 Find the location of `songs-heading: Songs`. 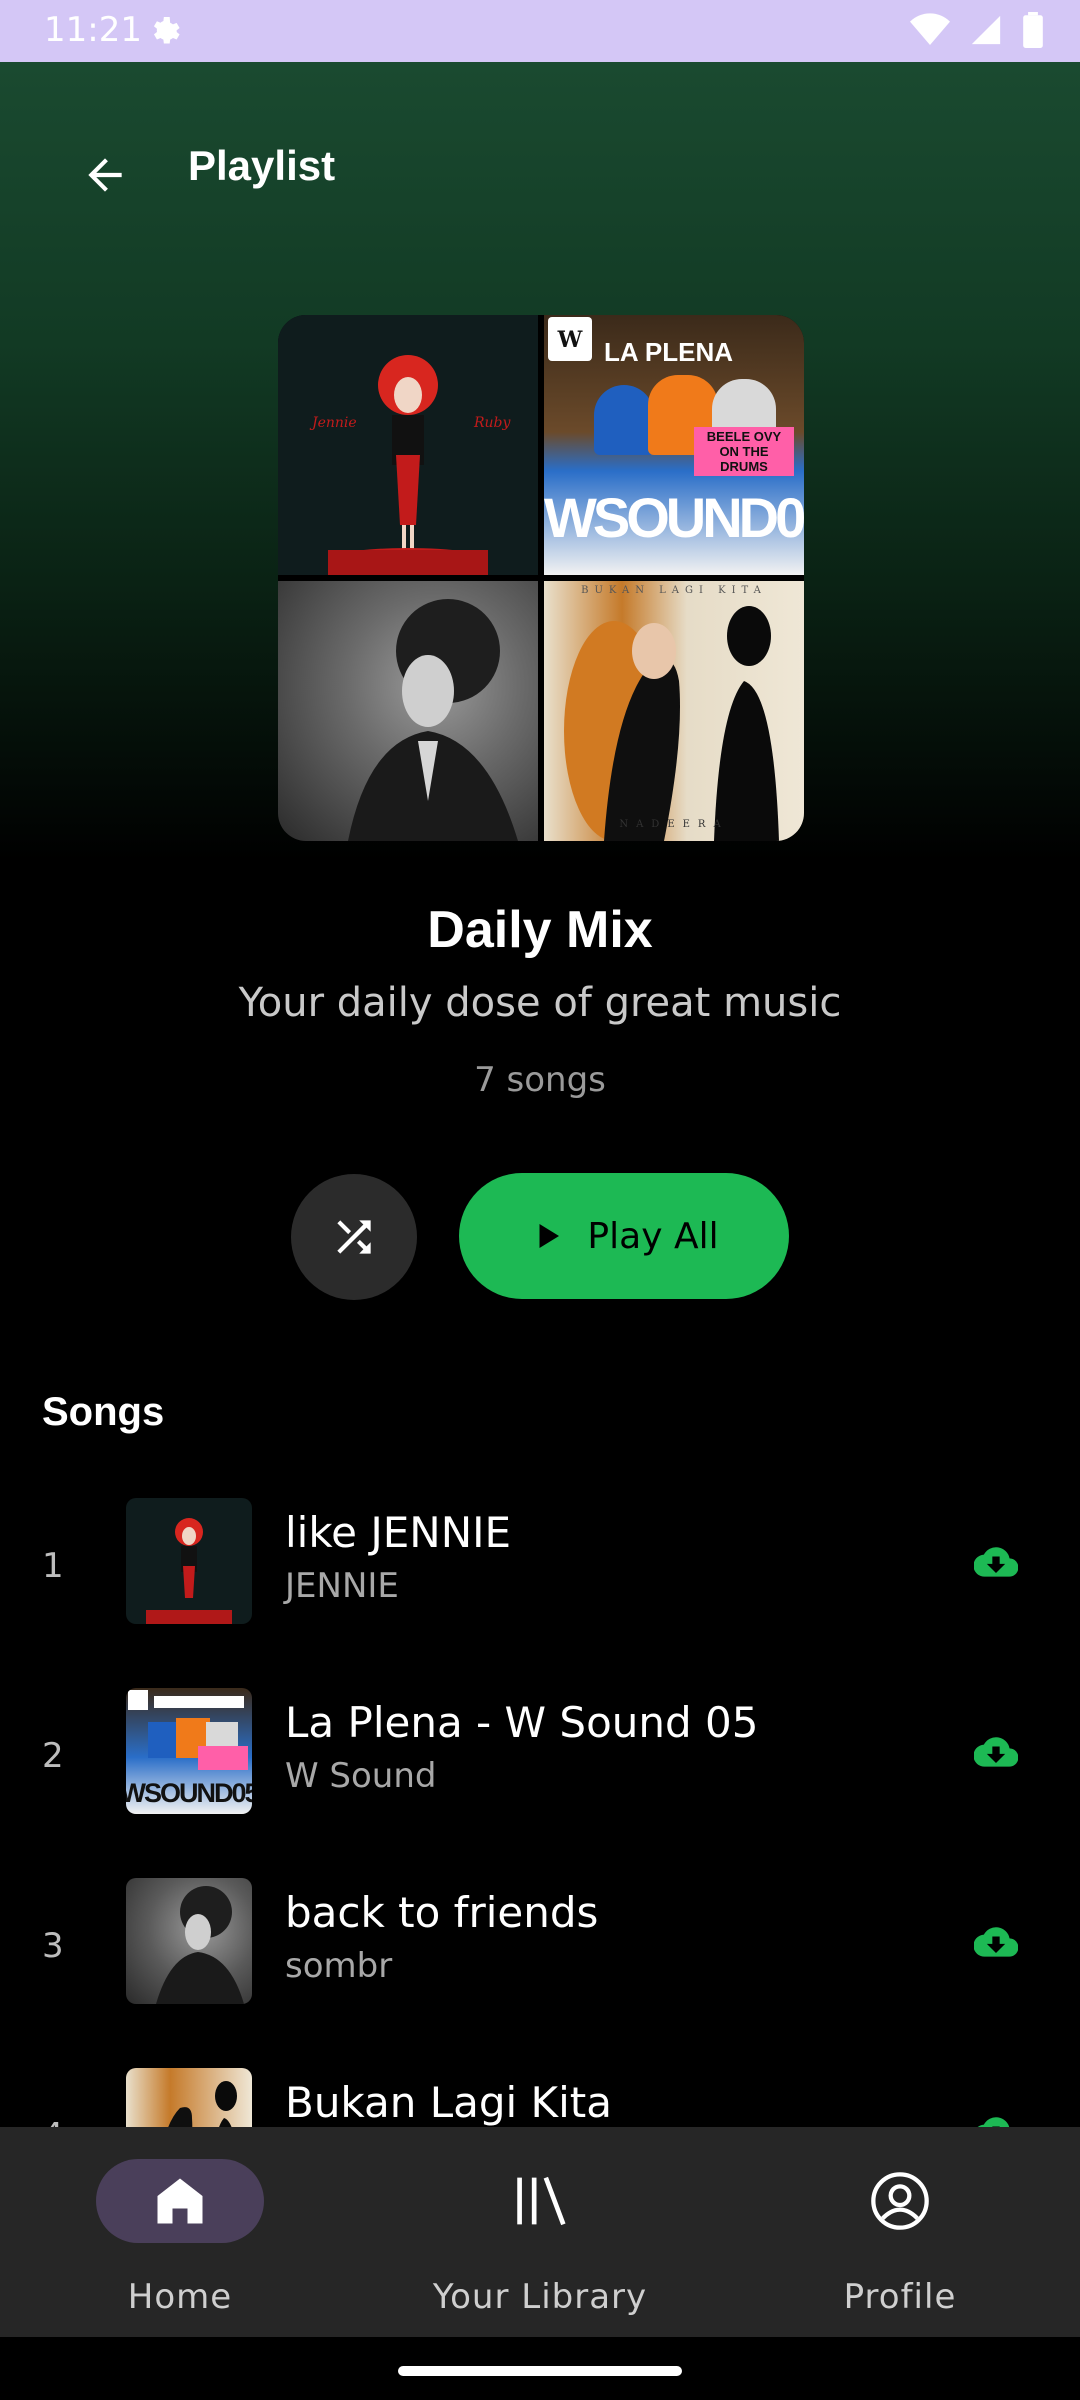

songs-heading: Songs is located at coordinates (103, 1412).